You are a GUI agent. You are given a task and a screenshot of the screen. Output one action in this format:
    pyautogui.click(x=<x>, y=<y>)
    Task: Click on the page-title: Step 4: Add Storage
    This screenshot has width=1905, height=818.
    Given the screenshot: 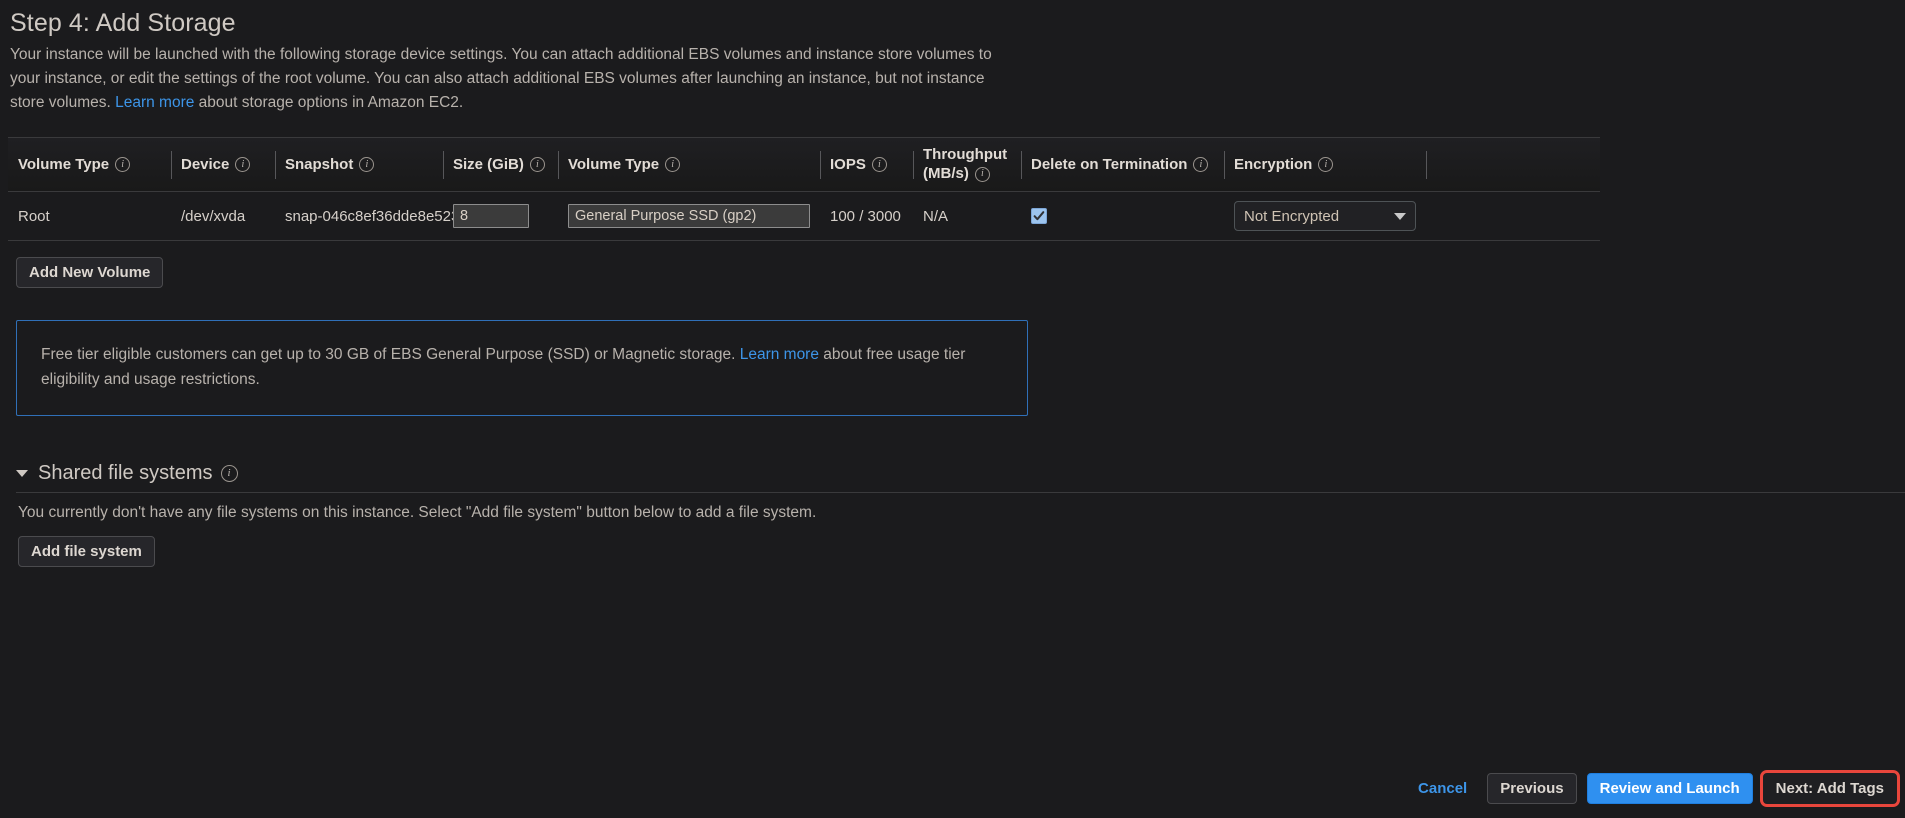 What is the action you would take?
    pyautogui.click(x=123, y=23)
    